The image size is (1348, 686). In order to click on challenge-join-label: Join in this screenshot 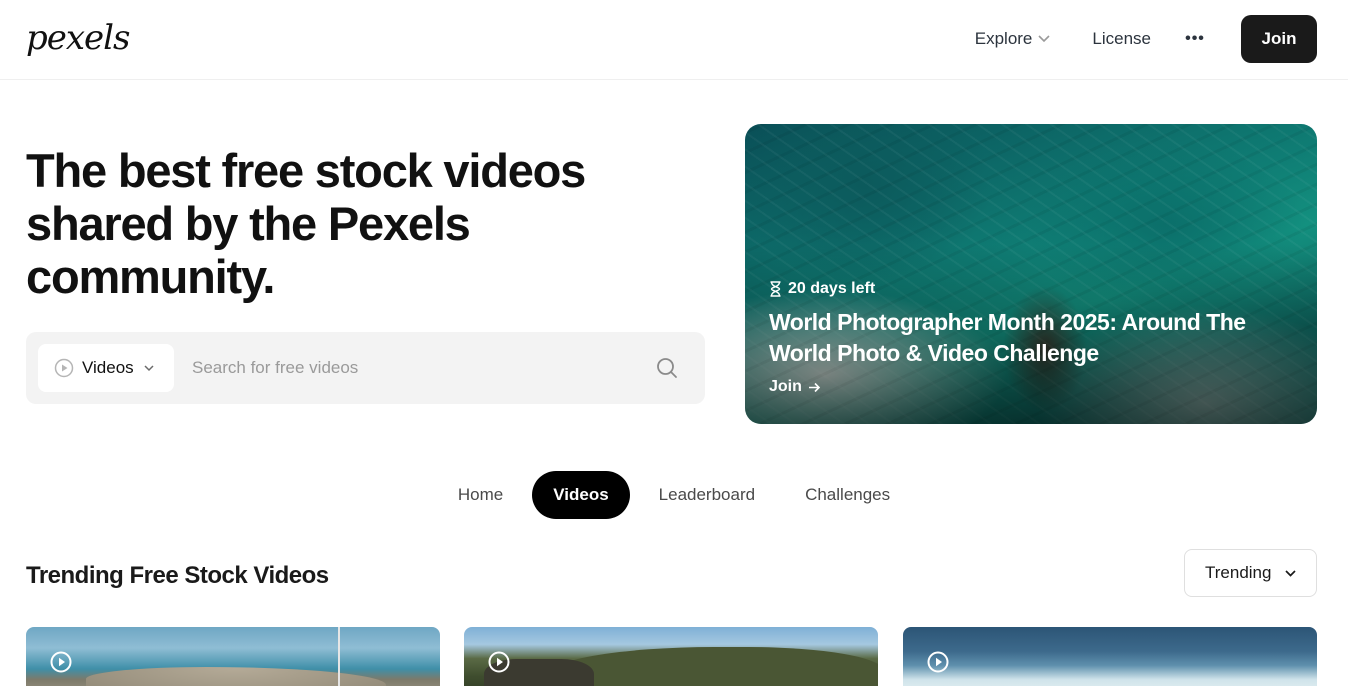, I will do `click(785, 386)`.